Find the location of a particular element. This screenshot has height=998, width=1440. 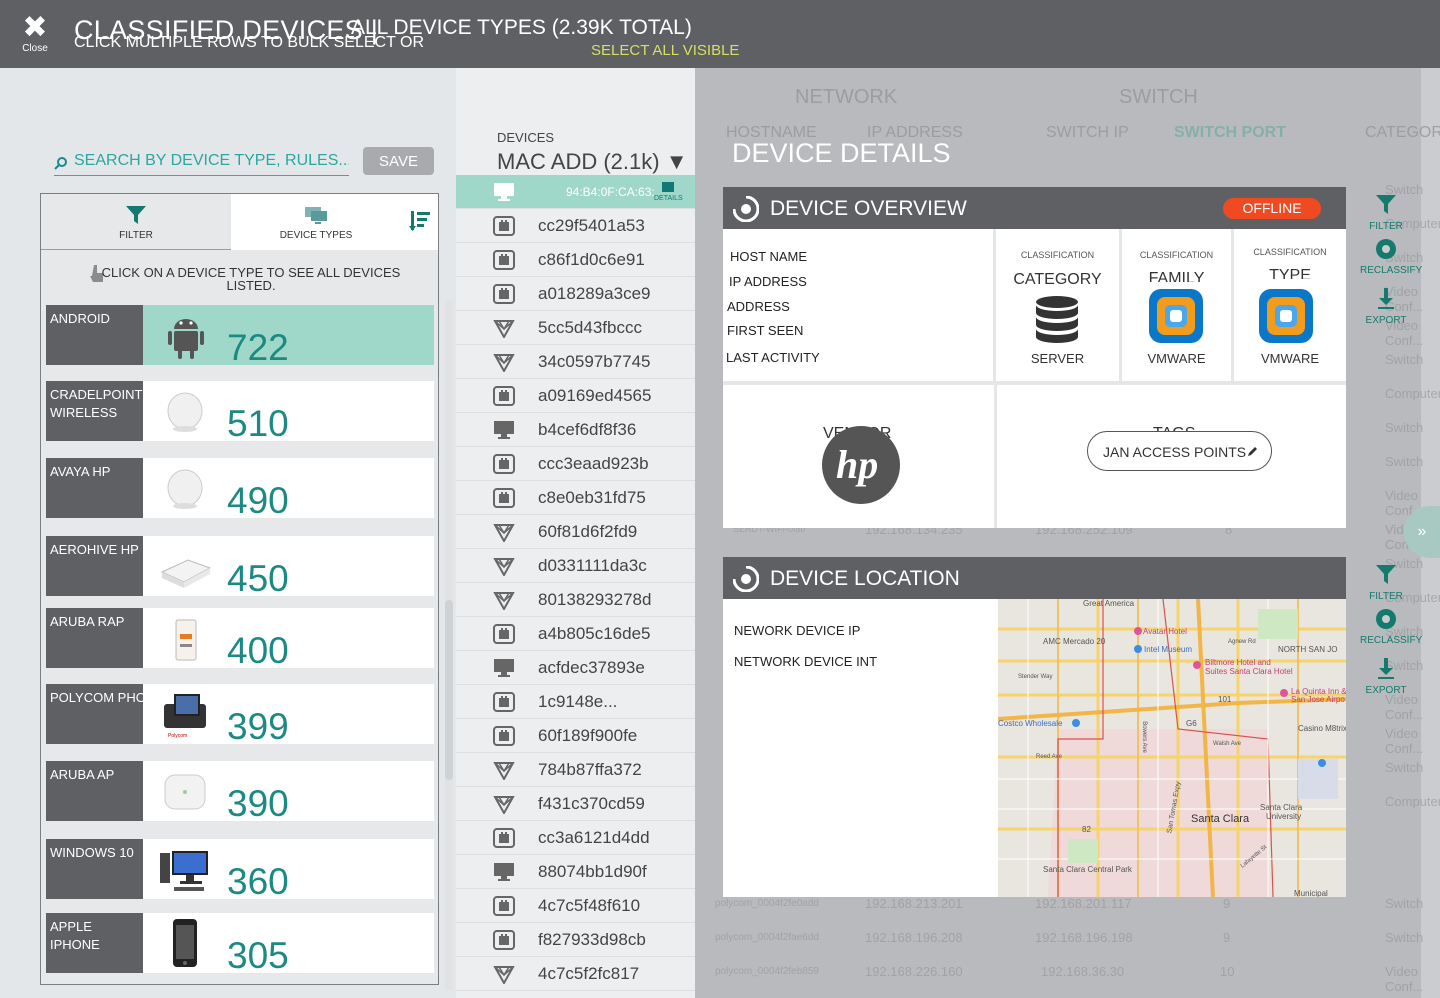

device-type-row: POLYCOM PHONE Polycom 399 is located at coordinates (240, 715).